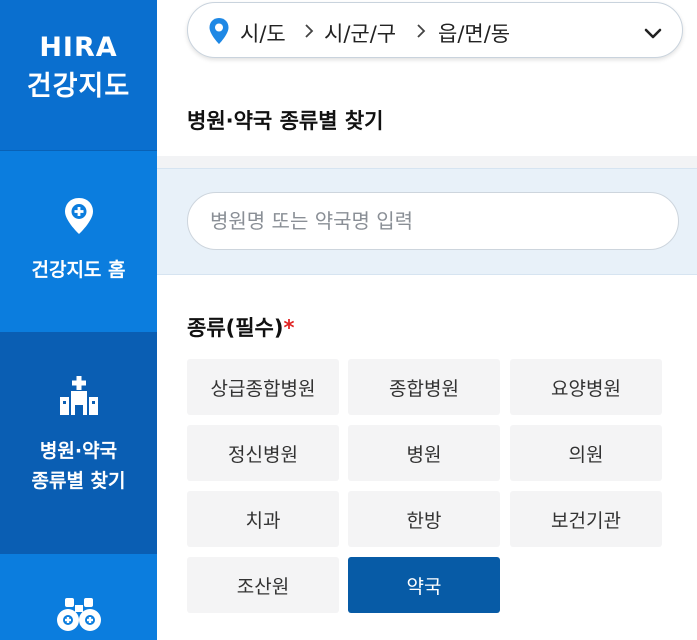  What do you see at coordinates (78, 47) in the screenshot?
I see `logo-text-hira: HIRA` at bounding box center [78, 47].